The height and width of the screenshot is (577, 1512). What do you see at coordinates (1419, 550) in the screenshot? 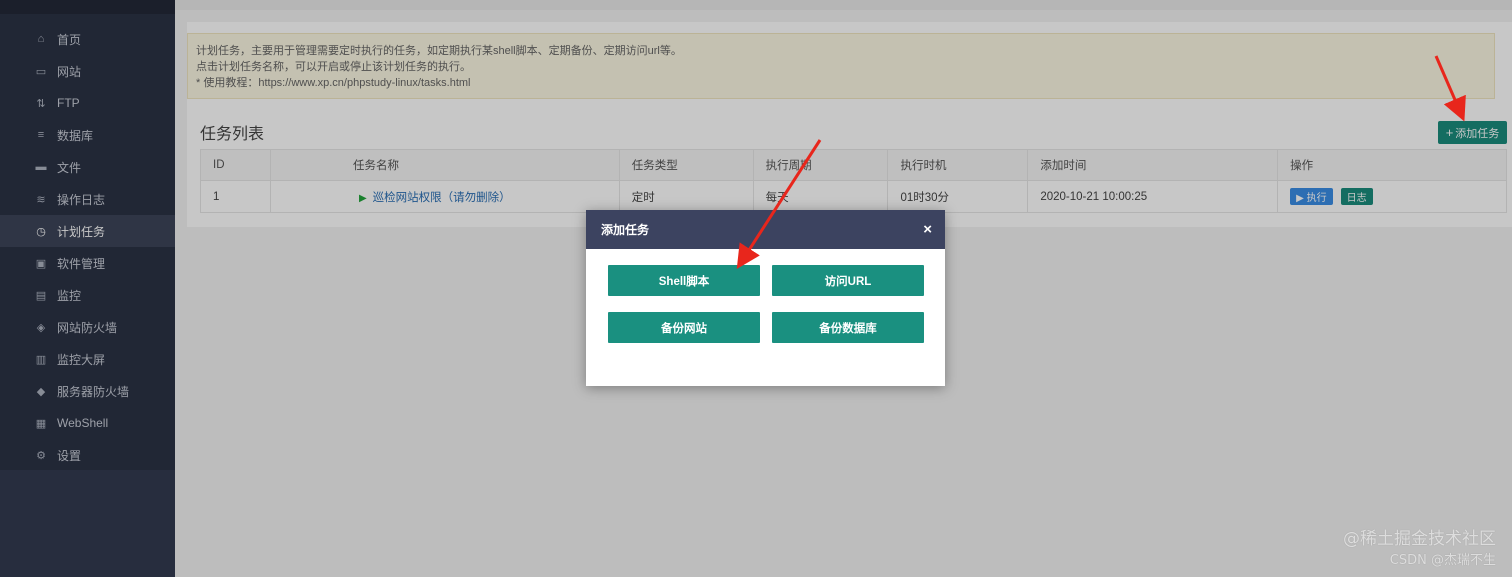
I see `watermark: @稀土掘金技术社区 CSDN @杰瑞不生` at bounding box center [1419, 550].